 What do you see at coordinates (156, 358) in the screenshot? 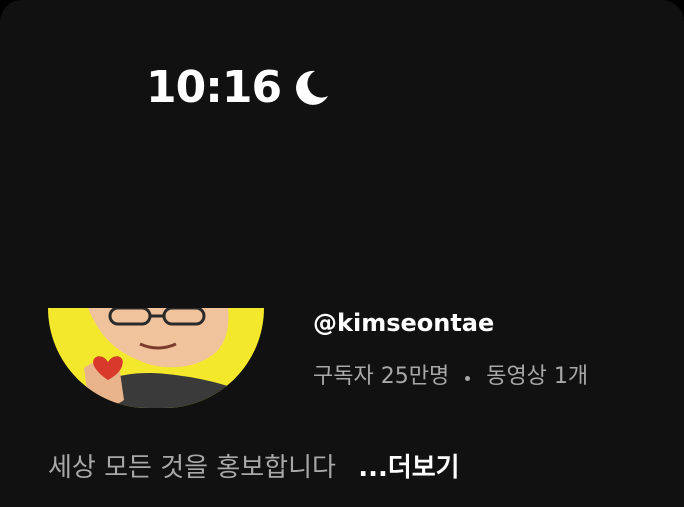
I see `avatar` at bounding box center [156, 358].